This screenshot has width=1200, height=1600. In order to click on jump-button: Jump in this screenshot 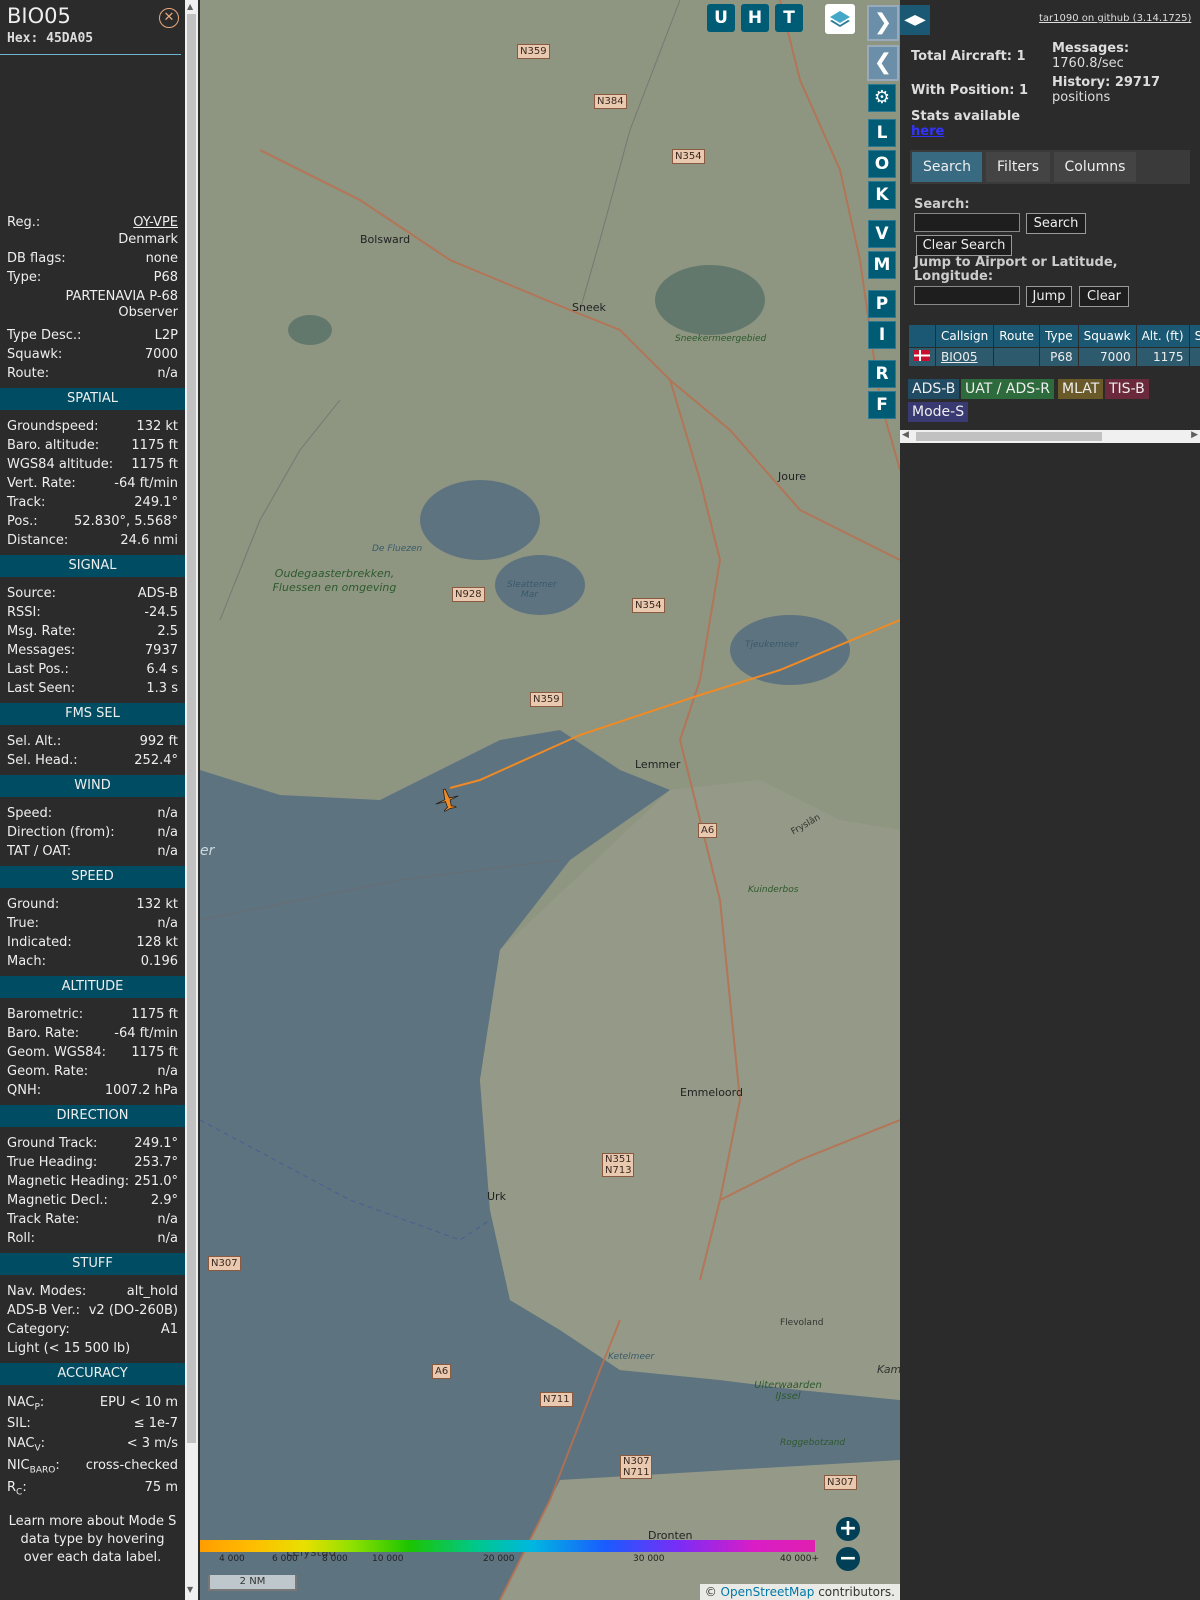, I will do `click(1049, 296)`.